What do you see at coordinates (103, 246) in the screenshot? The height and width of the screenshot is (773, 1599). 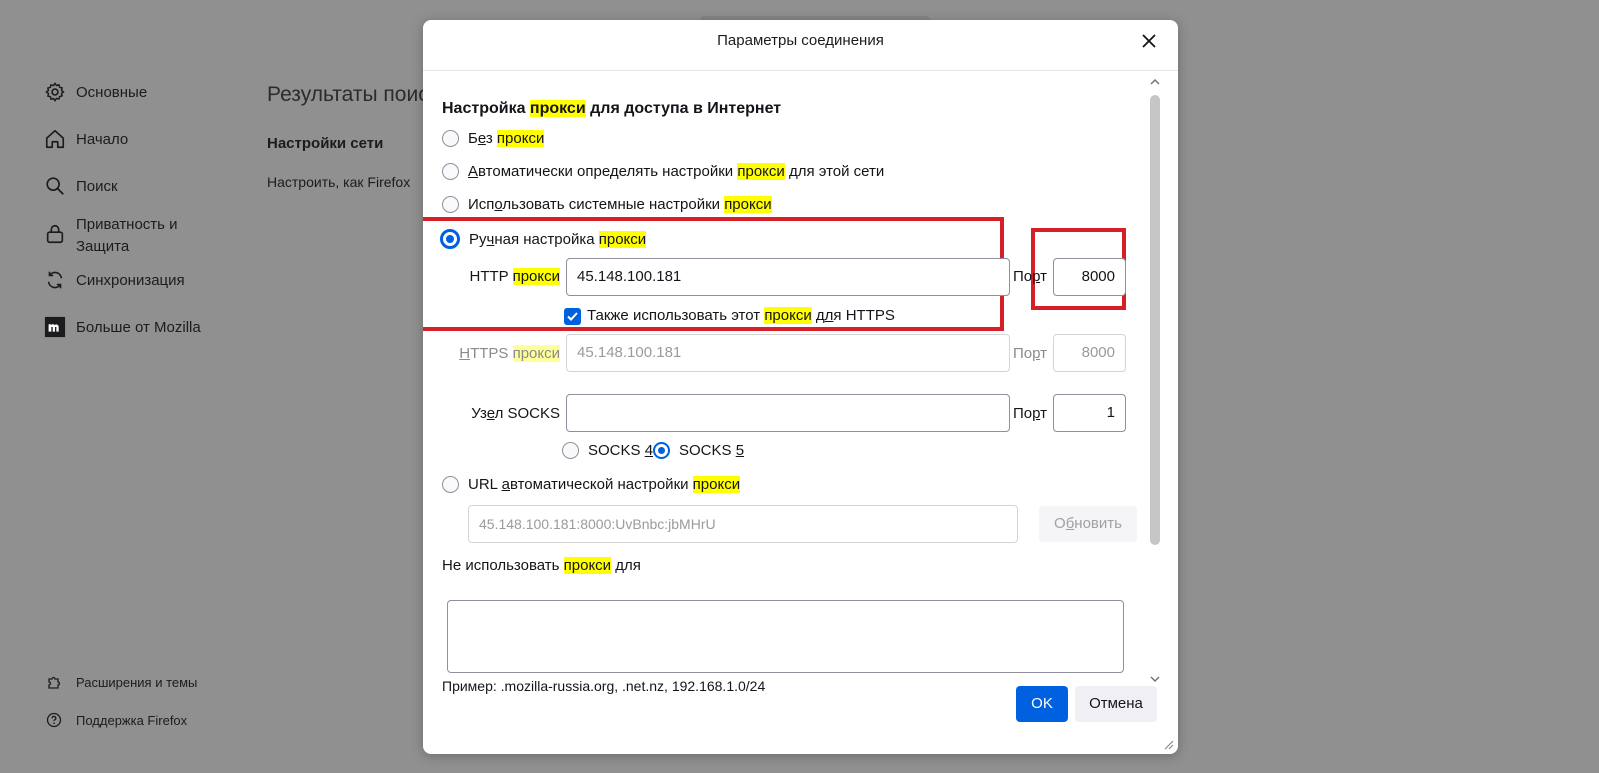 I see `nav-privacy-line2: Защита` at bounding box center [103, 246].